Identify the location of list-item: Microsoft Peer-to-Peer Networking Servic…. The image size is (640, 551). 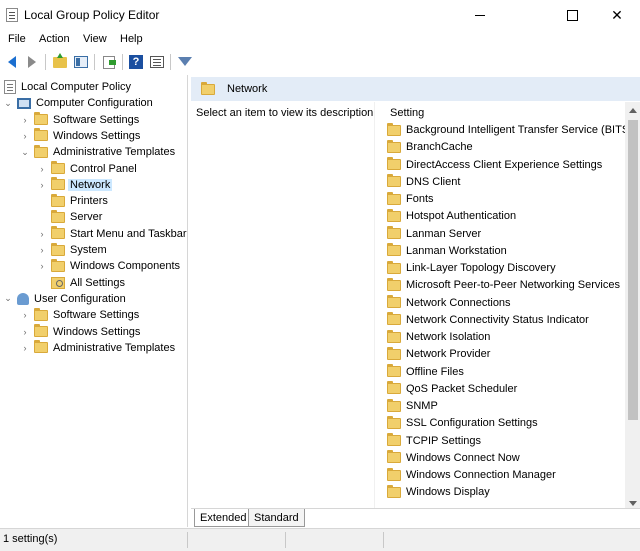
(503, 285).